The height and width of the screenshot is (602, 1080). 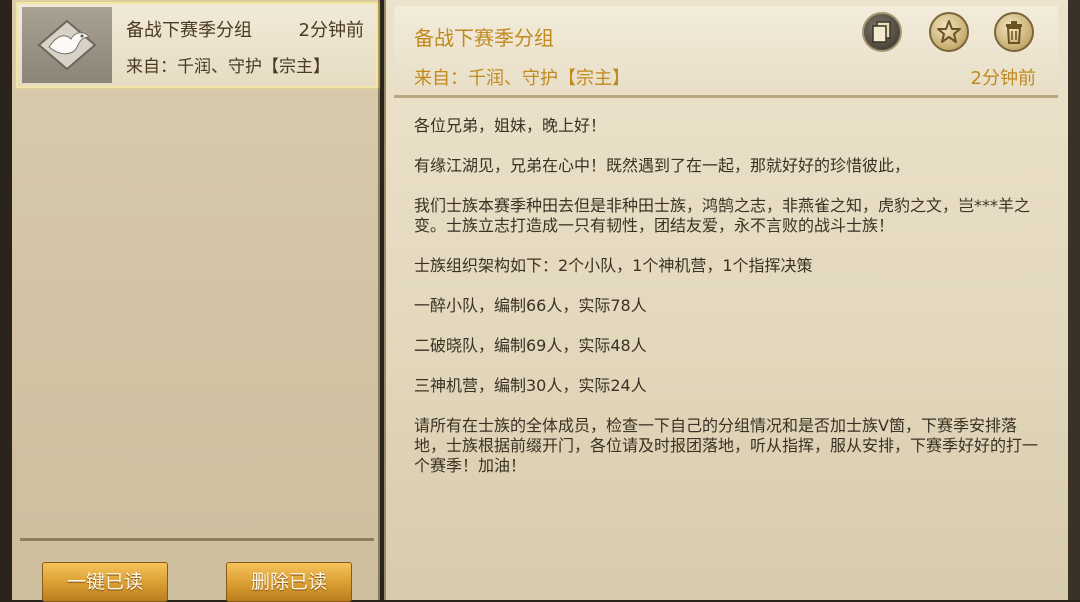 I want to click on window-frame, so click(x=1074, y=300).